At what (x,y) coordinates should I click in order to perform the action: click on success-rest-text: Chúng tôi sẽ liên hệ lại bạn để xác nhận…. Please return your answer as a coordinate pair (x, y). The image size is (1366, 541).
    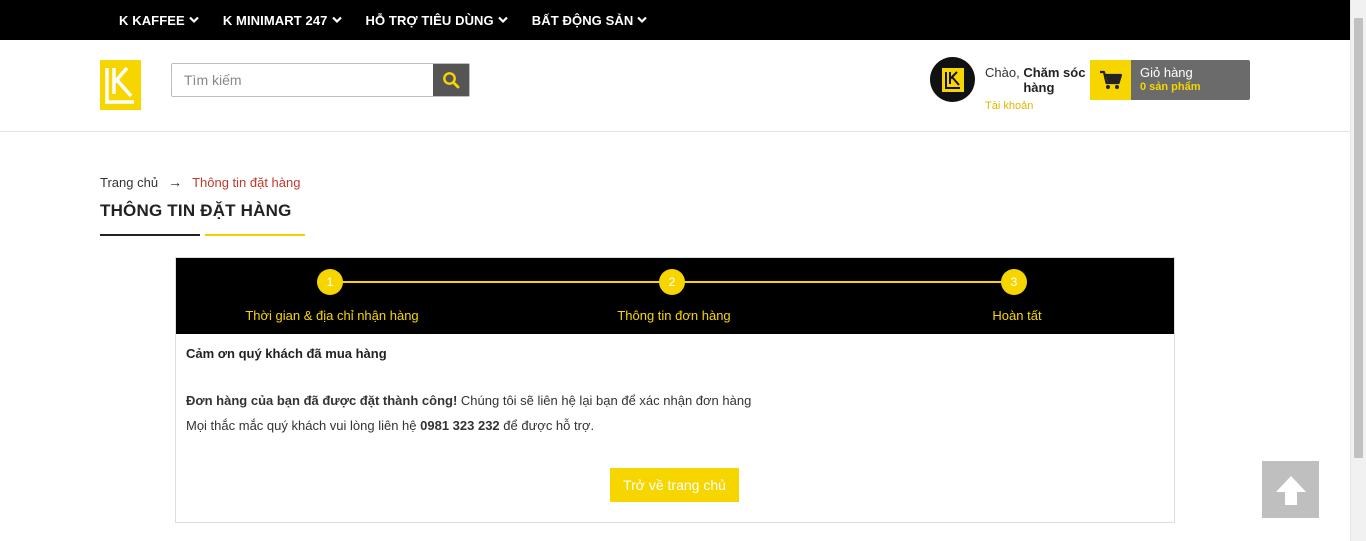
    Looking at the image, I should click on (604, 400).